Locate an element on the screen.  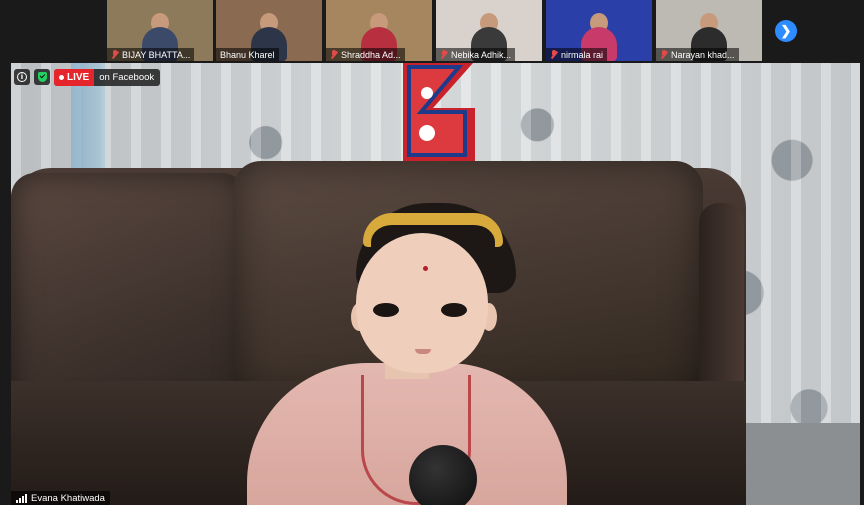
meeting-info-button: i is located at coordinates (22, 77).